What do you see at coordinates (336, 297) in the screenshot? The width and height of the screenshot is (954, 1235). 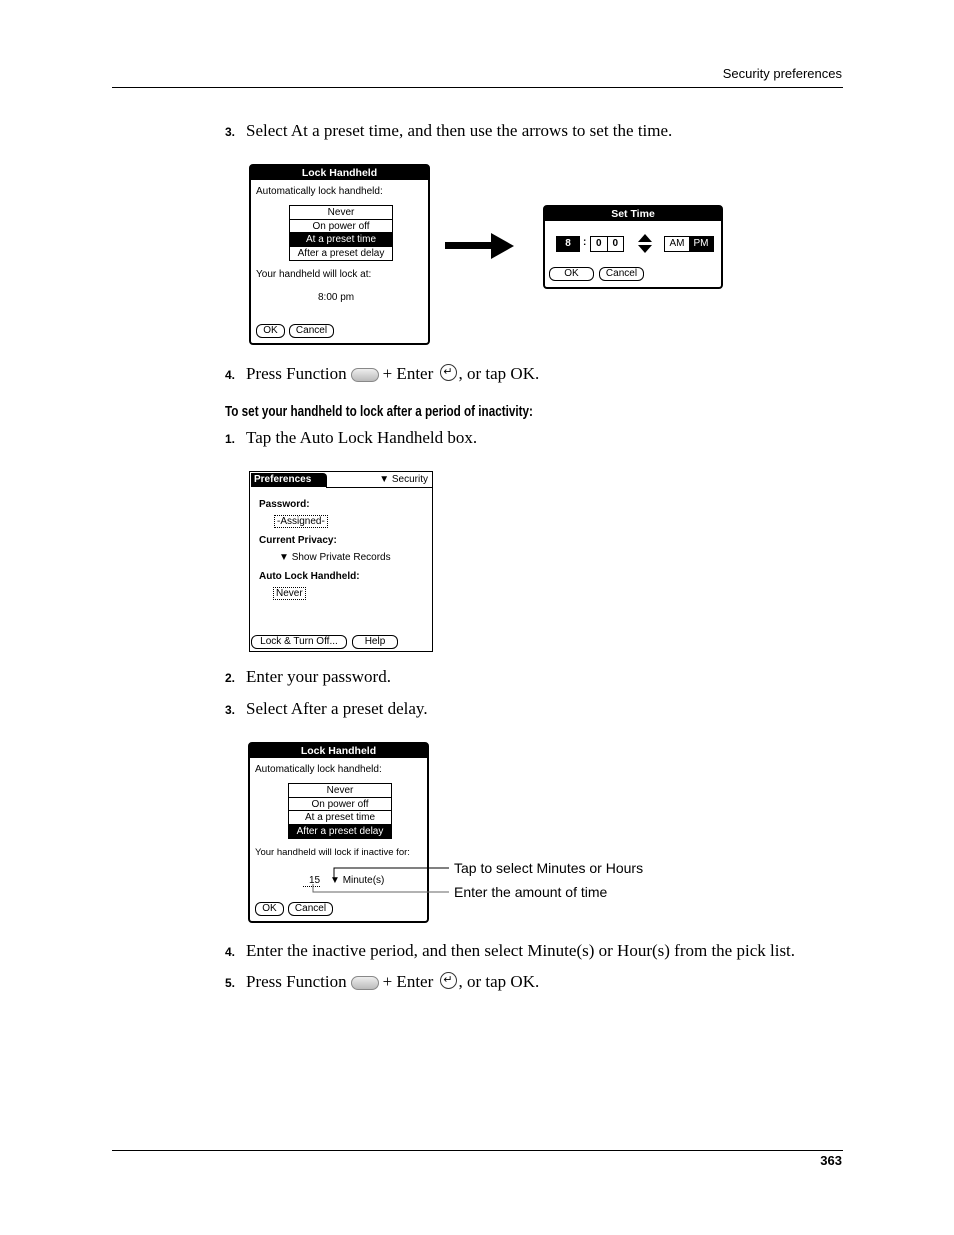 I see `lock-time: 8:00 pm` at bounding box center [336, 297].